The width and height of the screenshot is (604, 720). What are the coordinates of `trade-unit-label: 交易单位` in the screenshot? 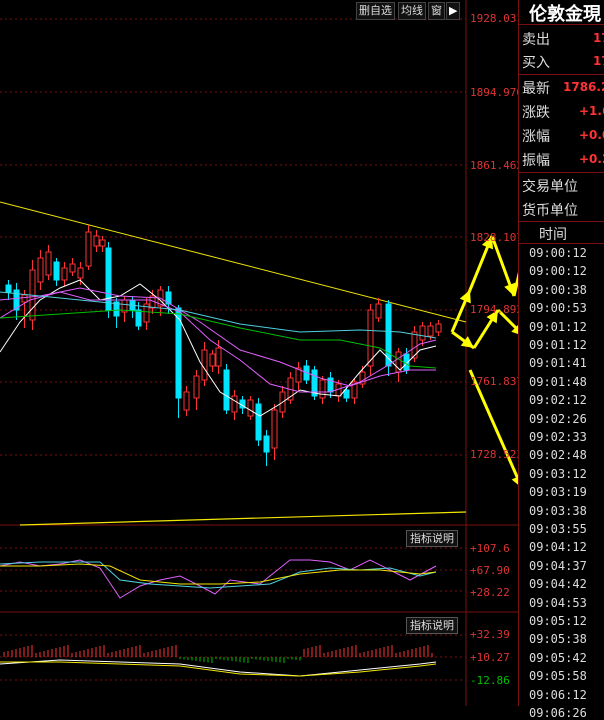 It's located at (550, 187).